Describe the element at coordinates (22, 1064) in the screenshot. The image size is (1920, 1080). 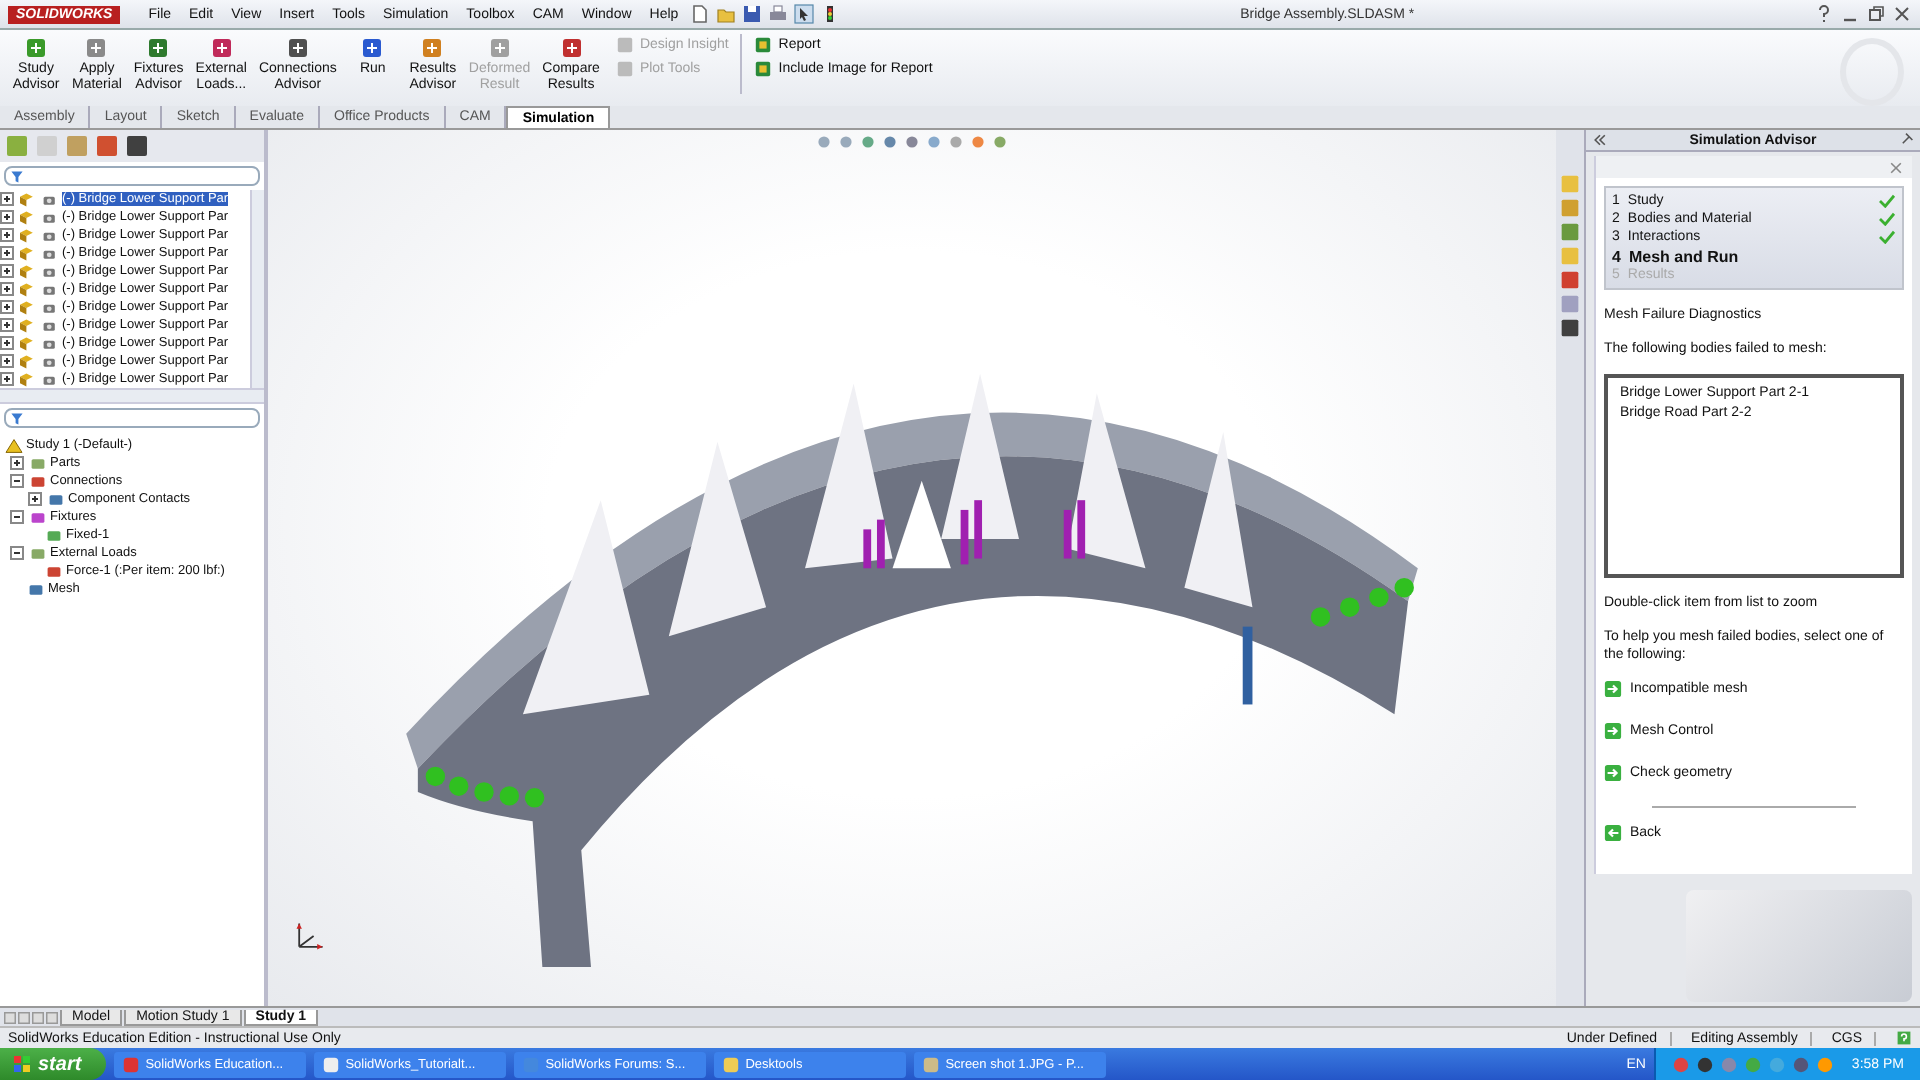
I see `windows-logo-icon` at that location.